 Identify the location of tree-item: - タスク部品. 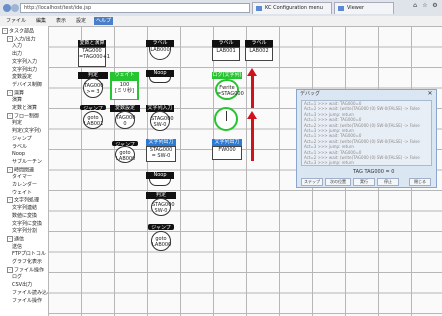
(18, 31).